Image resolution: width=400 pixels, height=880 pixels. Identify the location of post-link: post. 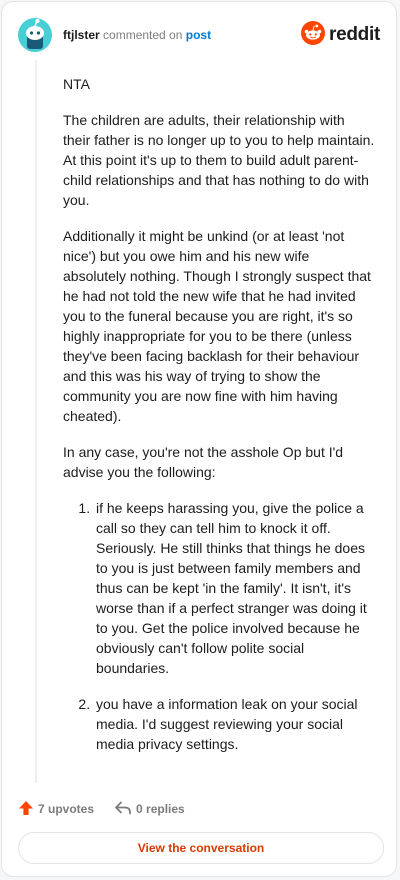
(198, 35).